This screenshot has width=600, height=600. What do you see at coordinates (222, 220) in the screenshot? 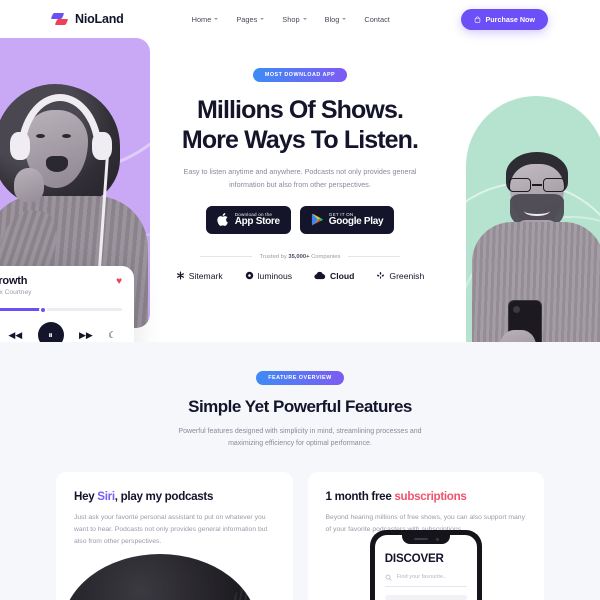
I see `apple-icon` at bounding box center [222, 220].